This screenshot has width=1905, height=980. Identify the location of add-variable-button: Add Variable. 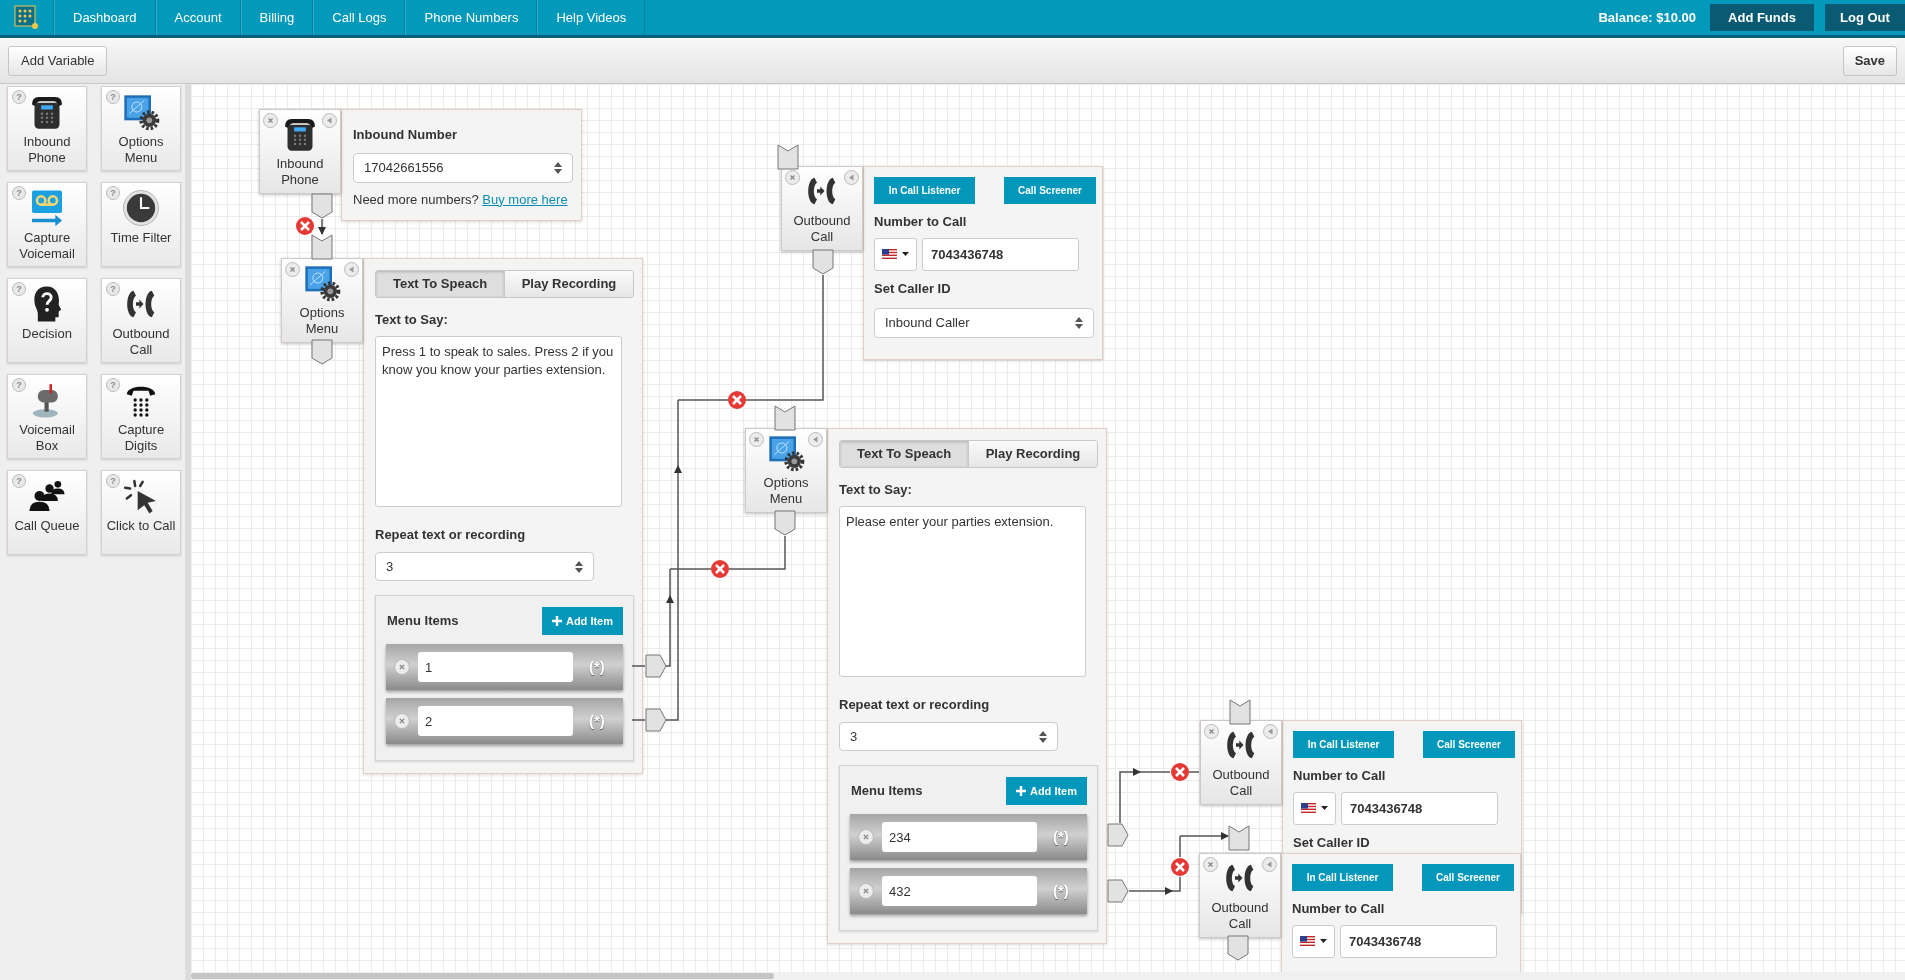
(58, 60).